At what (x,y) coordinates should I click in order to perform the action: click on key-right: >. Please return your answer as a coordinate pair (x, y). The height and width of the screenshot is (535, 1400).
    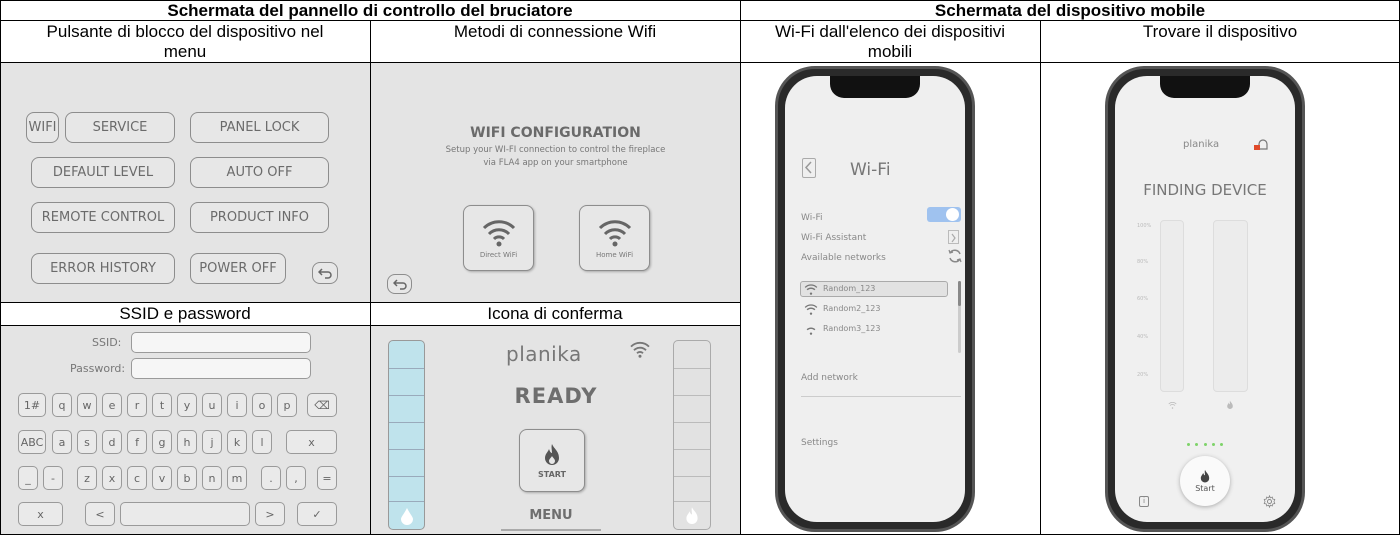
    Looking at the image, I should click on (270, 514).